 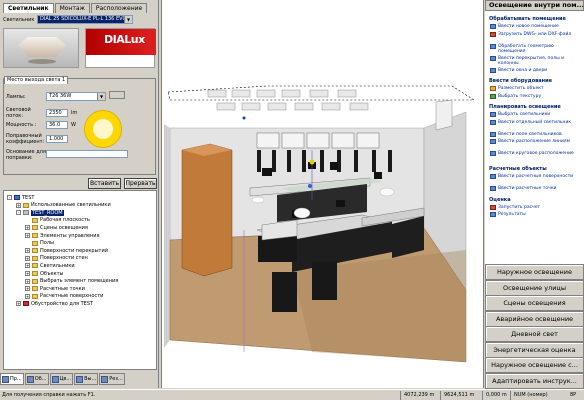 I want to click on tree-node: + Обустройство для TEST, so click(x=54, y=303).